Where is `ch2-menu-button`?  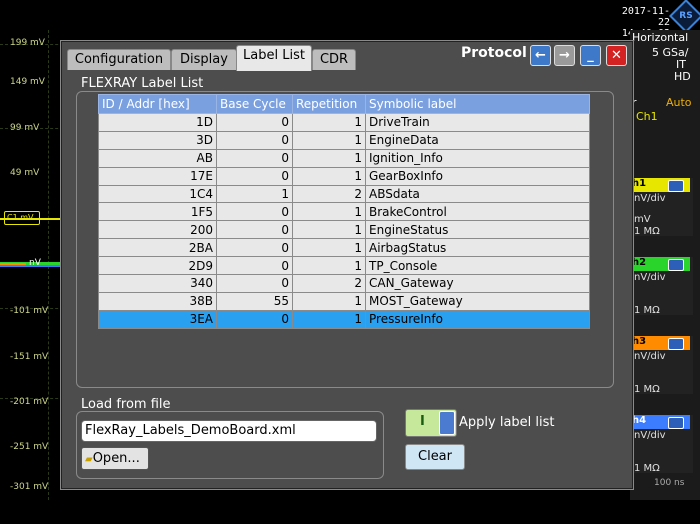 ch2-menu-button is located at coordinates (676, 265).